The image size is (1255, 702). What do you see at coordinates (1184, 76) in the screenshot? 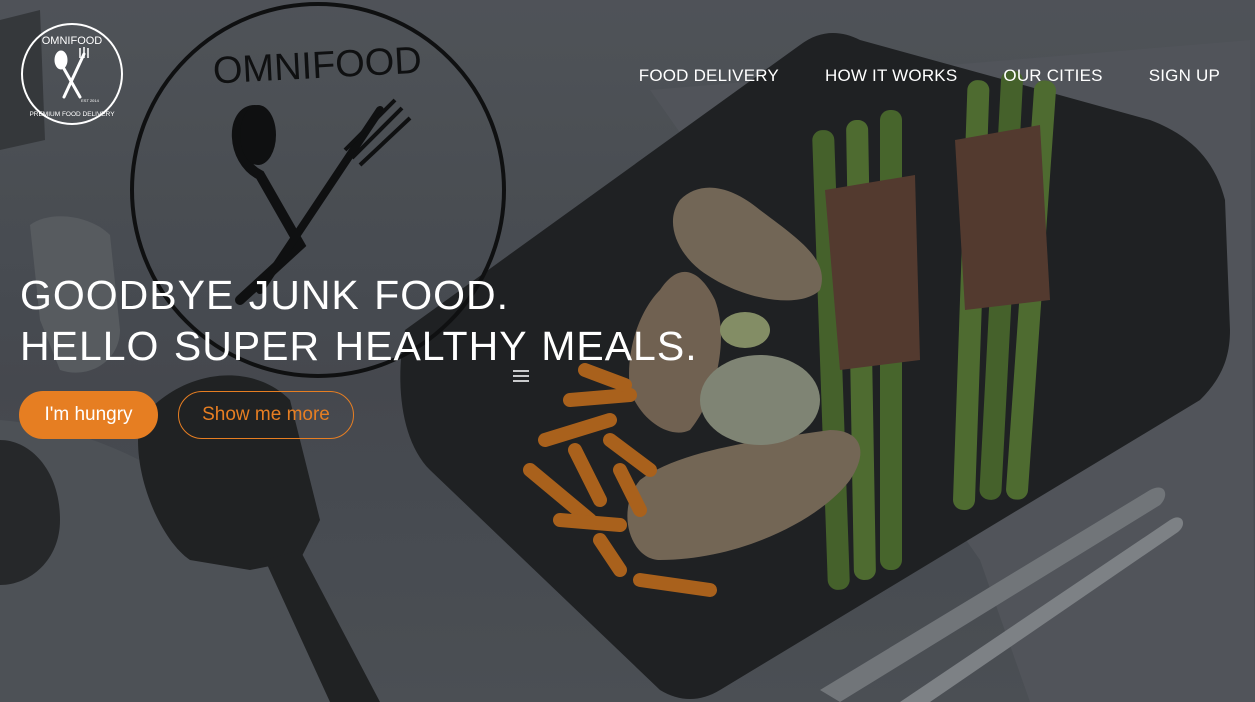
I see `nav-item-sign-up: SIGN UP` at bounding box center [1184, 76].